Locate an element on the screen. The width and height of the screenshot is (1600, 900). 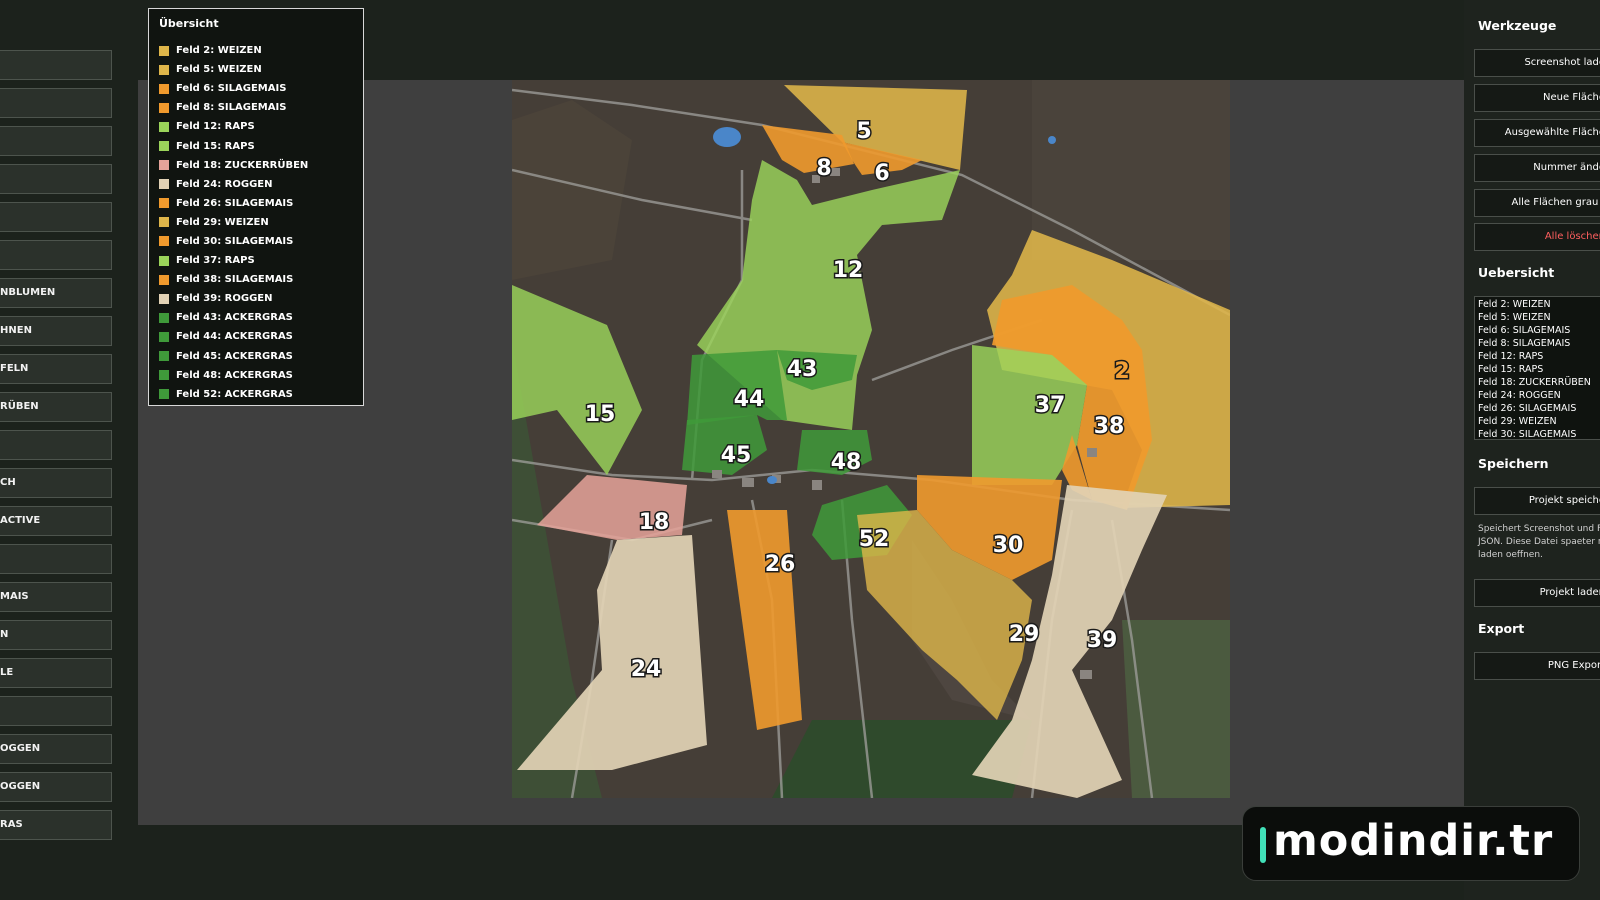
watermark-logo: modindir.tr is located at coordinates (1411, 843).